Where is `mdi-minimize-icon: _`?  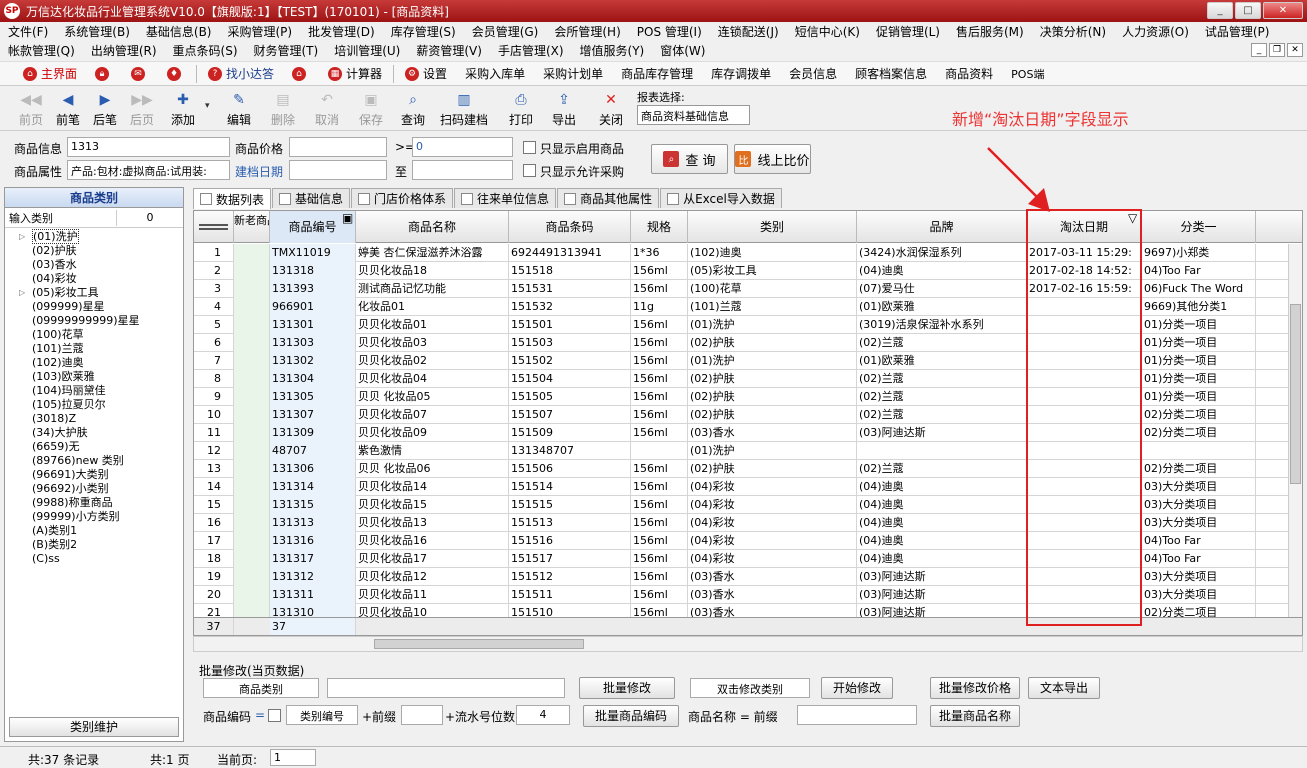
mdi-minimize-icon: _ is located at coordinates (1259, 50).